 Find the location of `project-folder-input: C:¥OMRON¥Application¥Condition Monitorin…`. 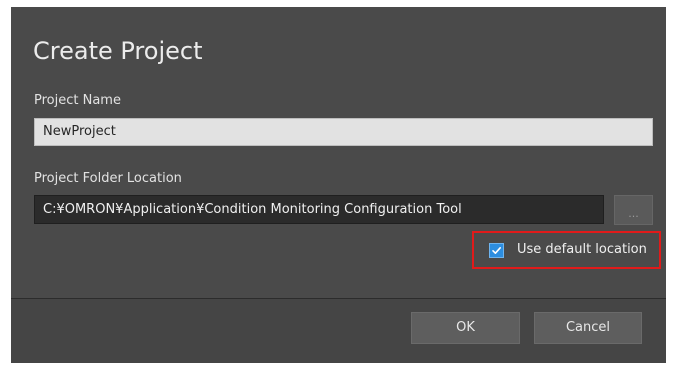

project-folder-input: C:¥OMRON¥Application¥Condition Monitorin… is located at coordinates (319, 209).